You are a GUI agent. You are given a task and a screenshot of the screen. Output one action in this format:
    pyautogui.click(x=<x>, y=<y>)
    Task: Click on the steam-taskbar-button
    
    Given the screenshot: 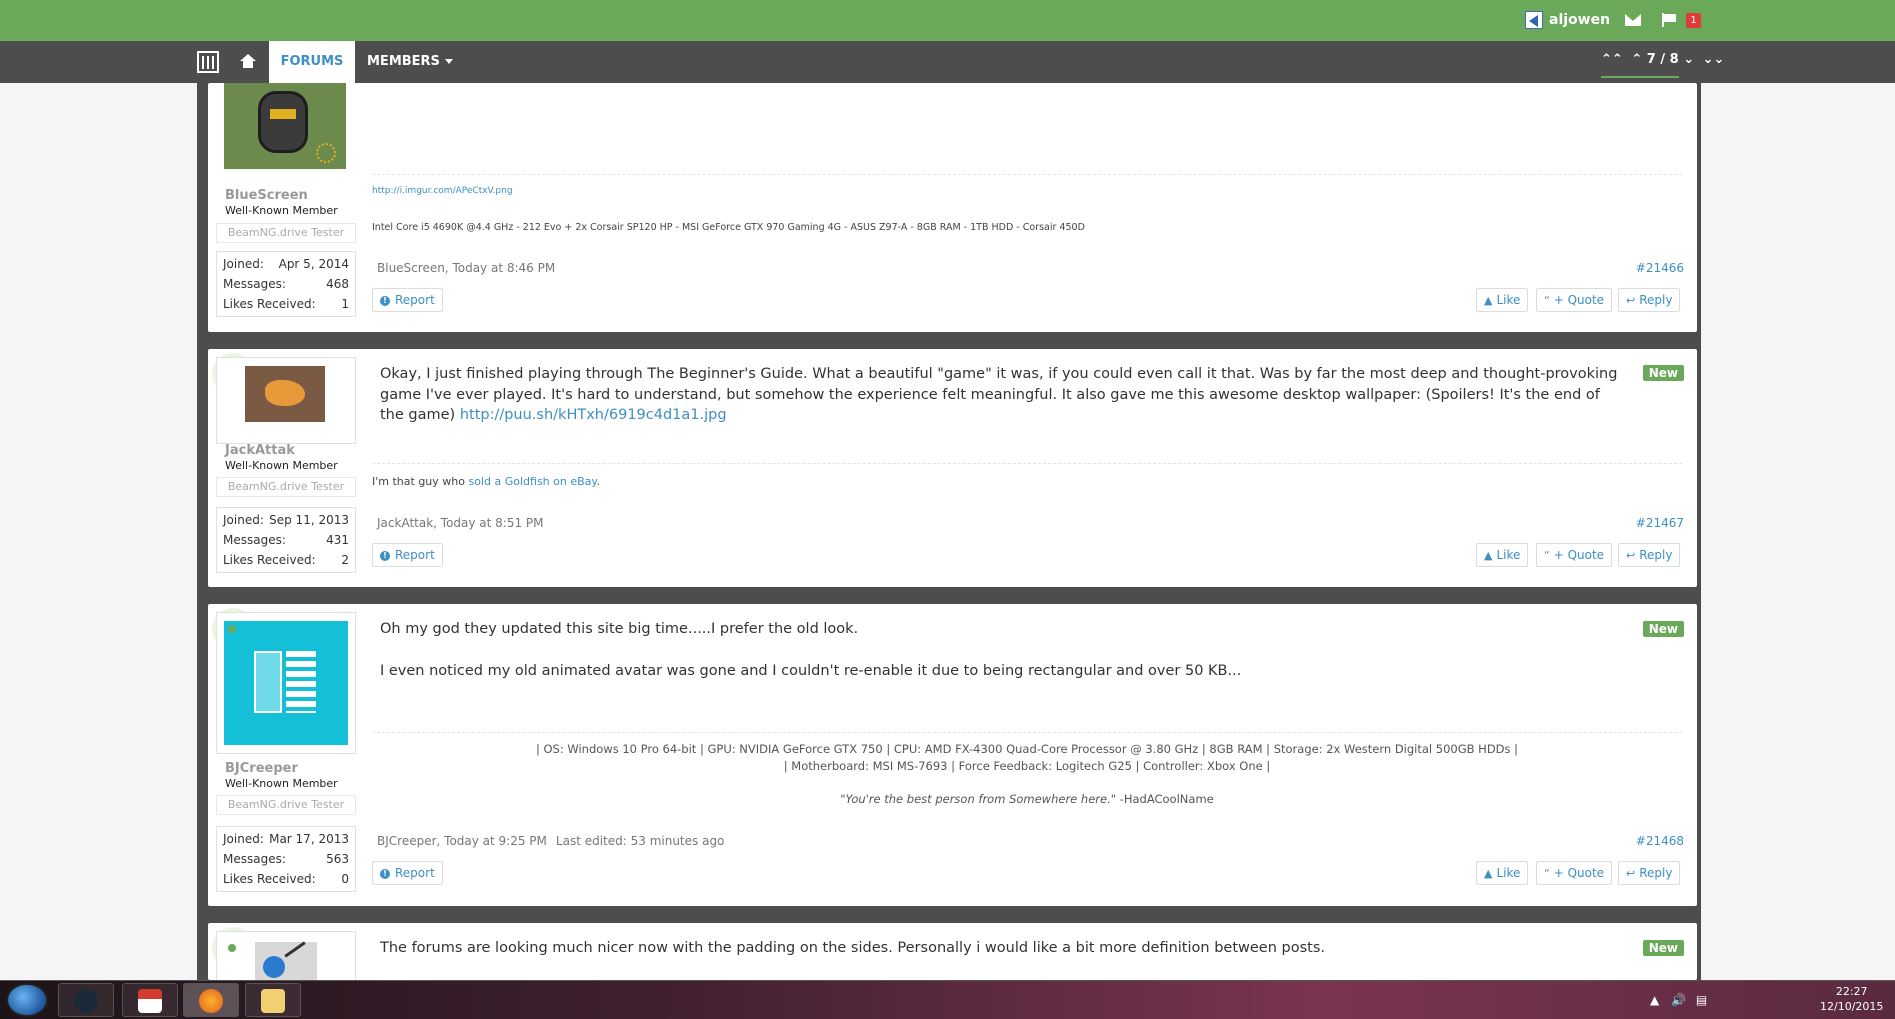 What is the action you would take?
    pyautogui.click(x=86, y=1000)
    